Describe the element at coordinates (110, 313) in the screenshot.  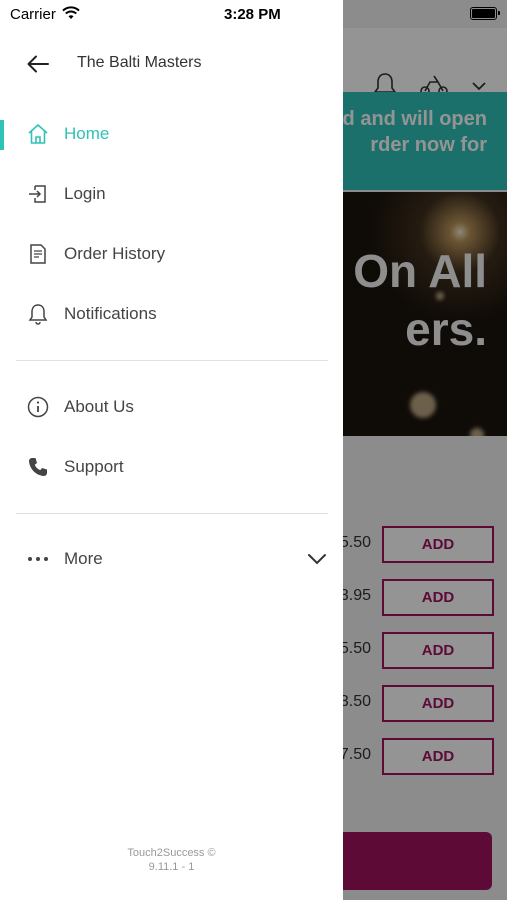
I see `menu-item-label: Notifications` at that location.